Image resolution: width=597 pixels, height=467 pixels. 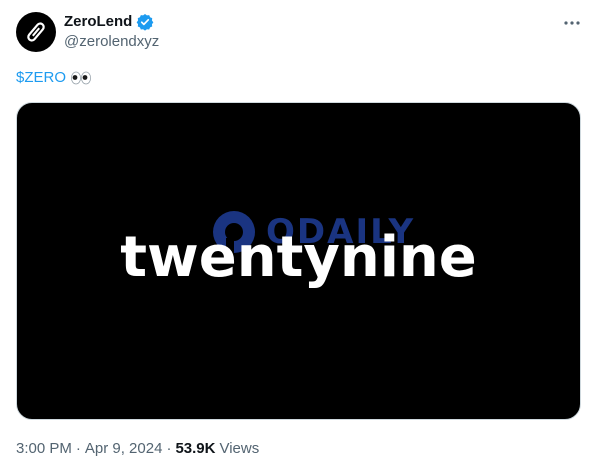 I want to click on eyes-emoji-icon, so click(x=81, y=78).